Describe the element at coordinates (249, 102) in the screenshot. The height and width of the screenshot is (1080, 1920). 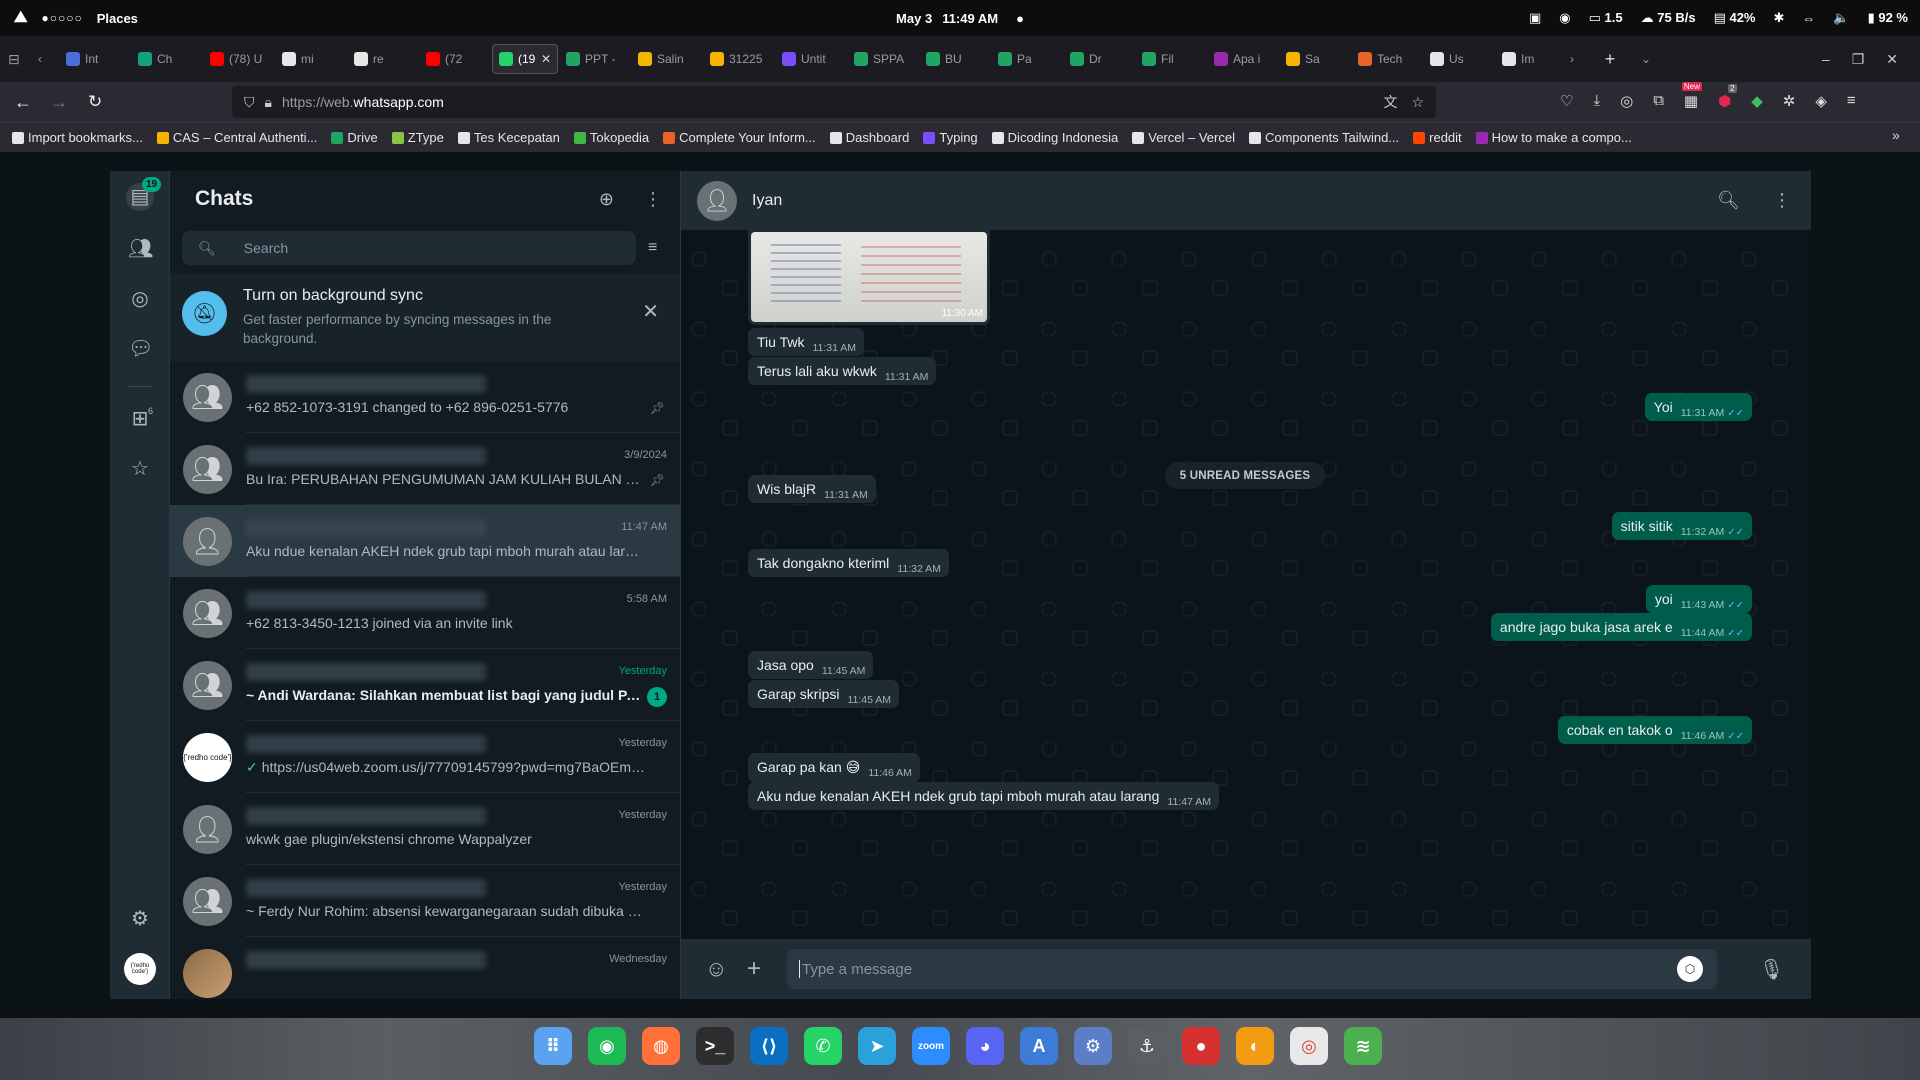
I see `shield-icon: ⛉` at that location.